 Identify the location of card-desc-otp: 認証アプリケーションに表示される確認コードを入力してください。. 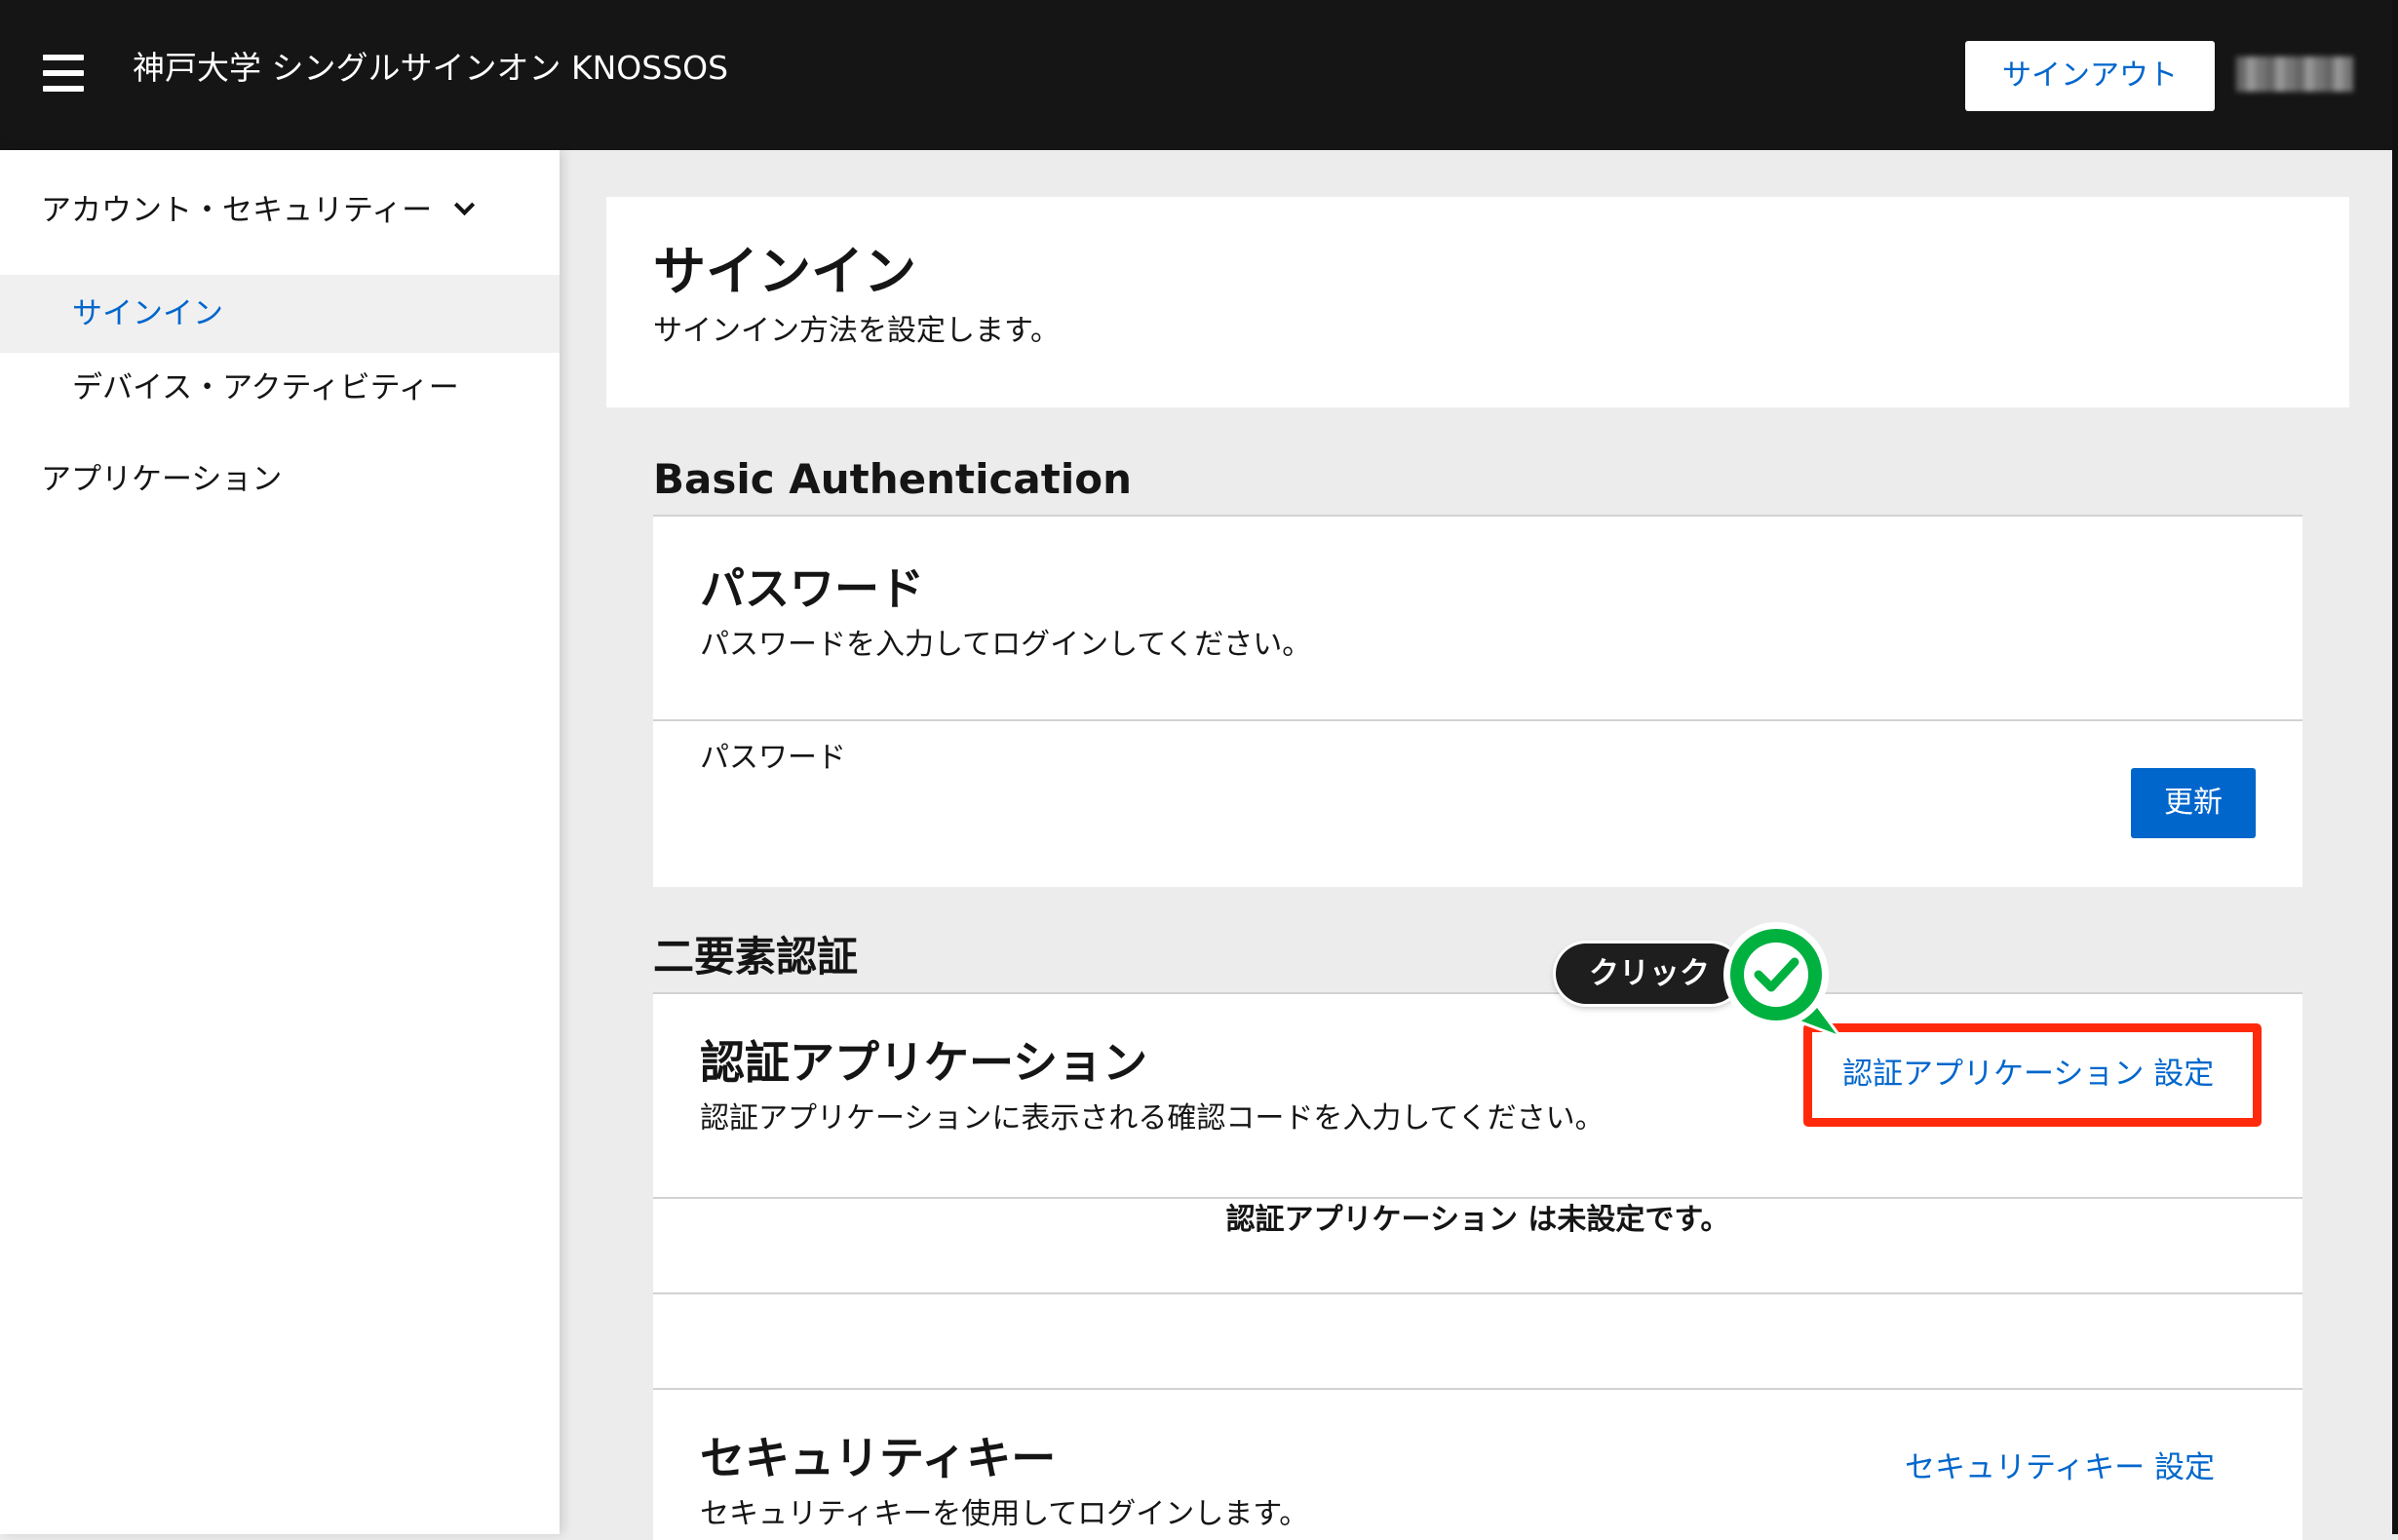
(1153, 1118).